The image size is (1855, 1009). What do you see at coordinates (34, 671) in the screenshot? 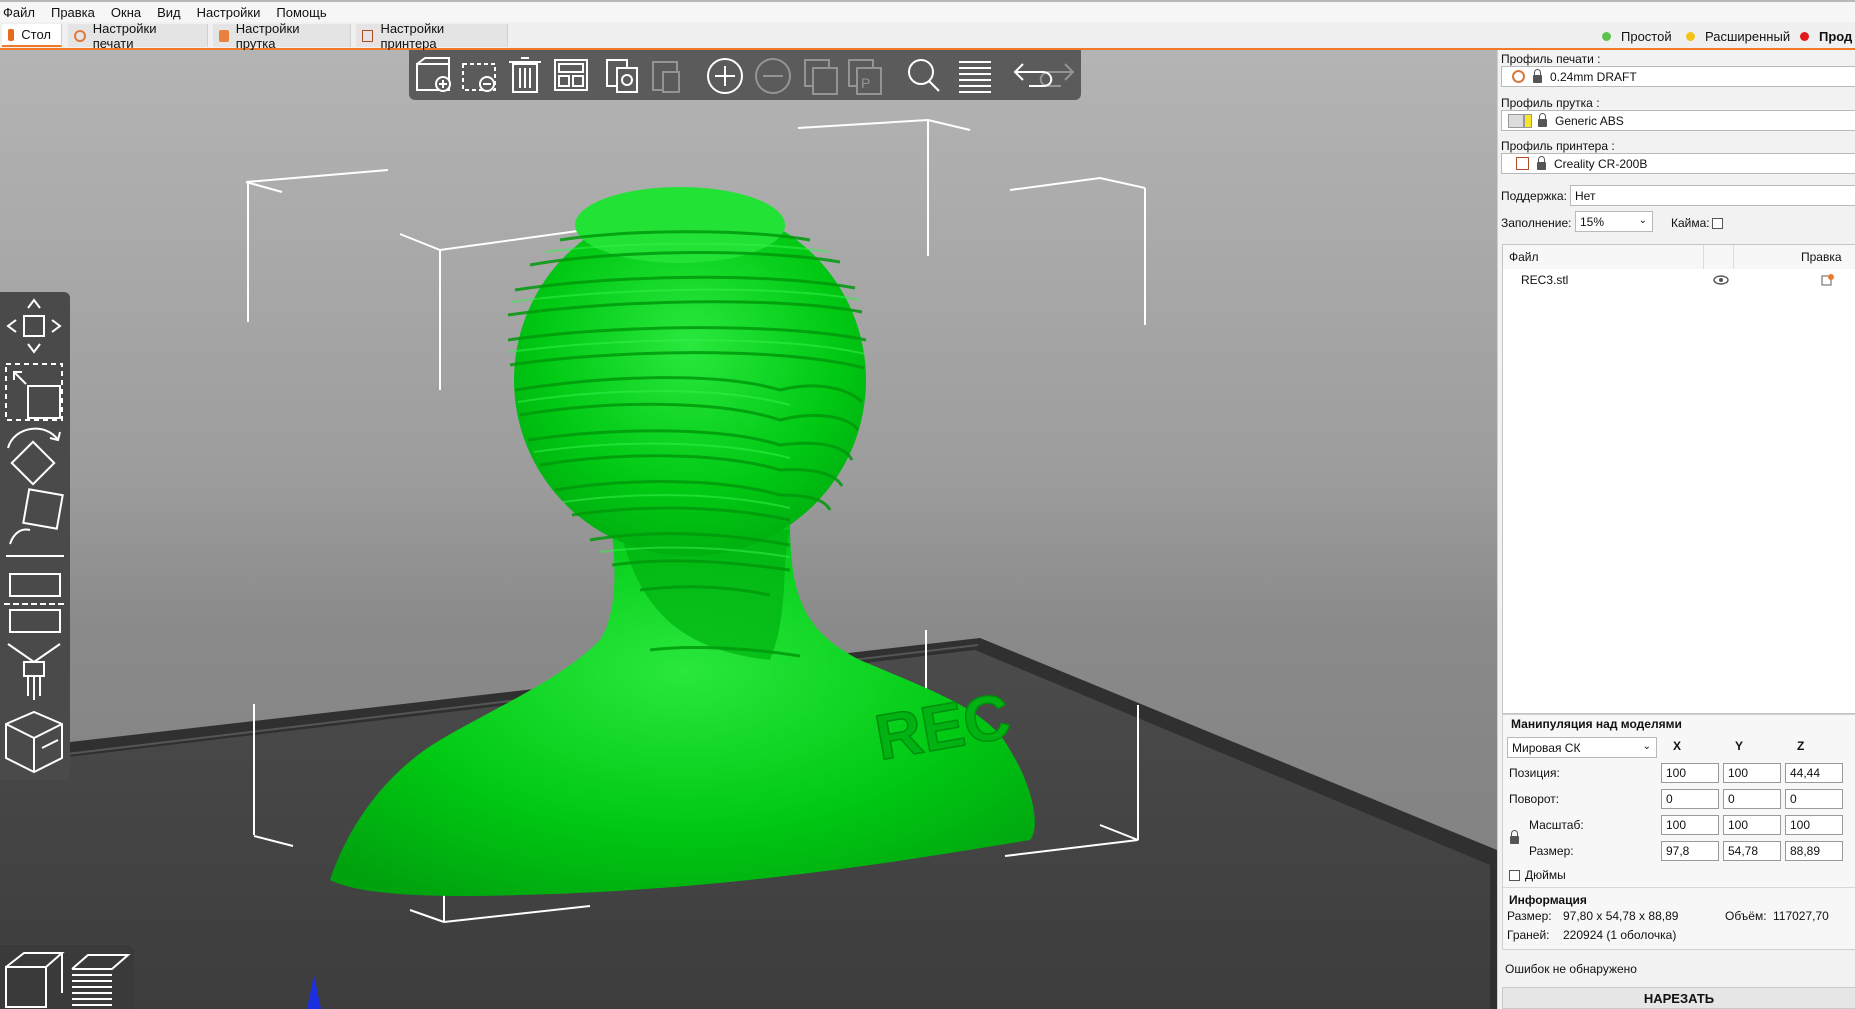
I see `paint-supports-icon` at bounding box center [34, 671].